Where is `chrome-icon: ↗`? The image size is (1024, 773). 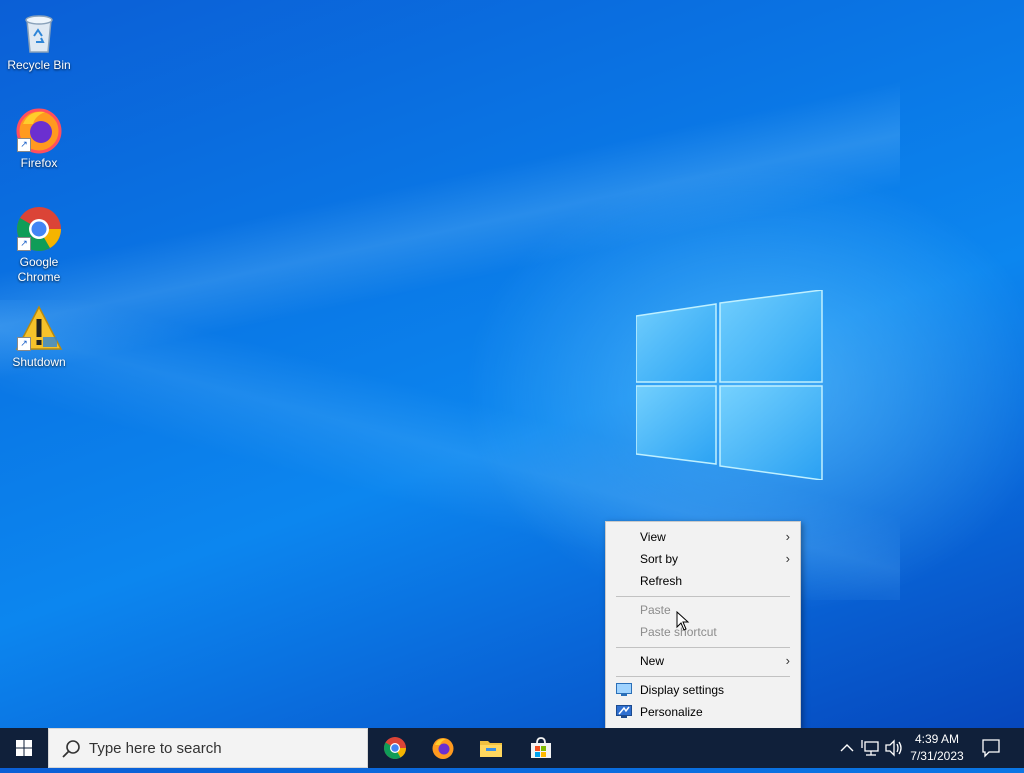
chrome-icon: ↗ is located at coordinates (39, 229).